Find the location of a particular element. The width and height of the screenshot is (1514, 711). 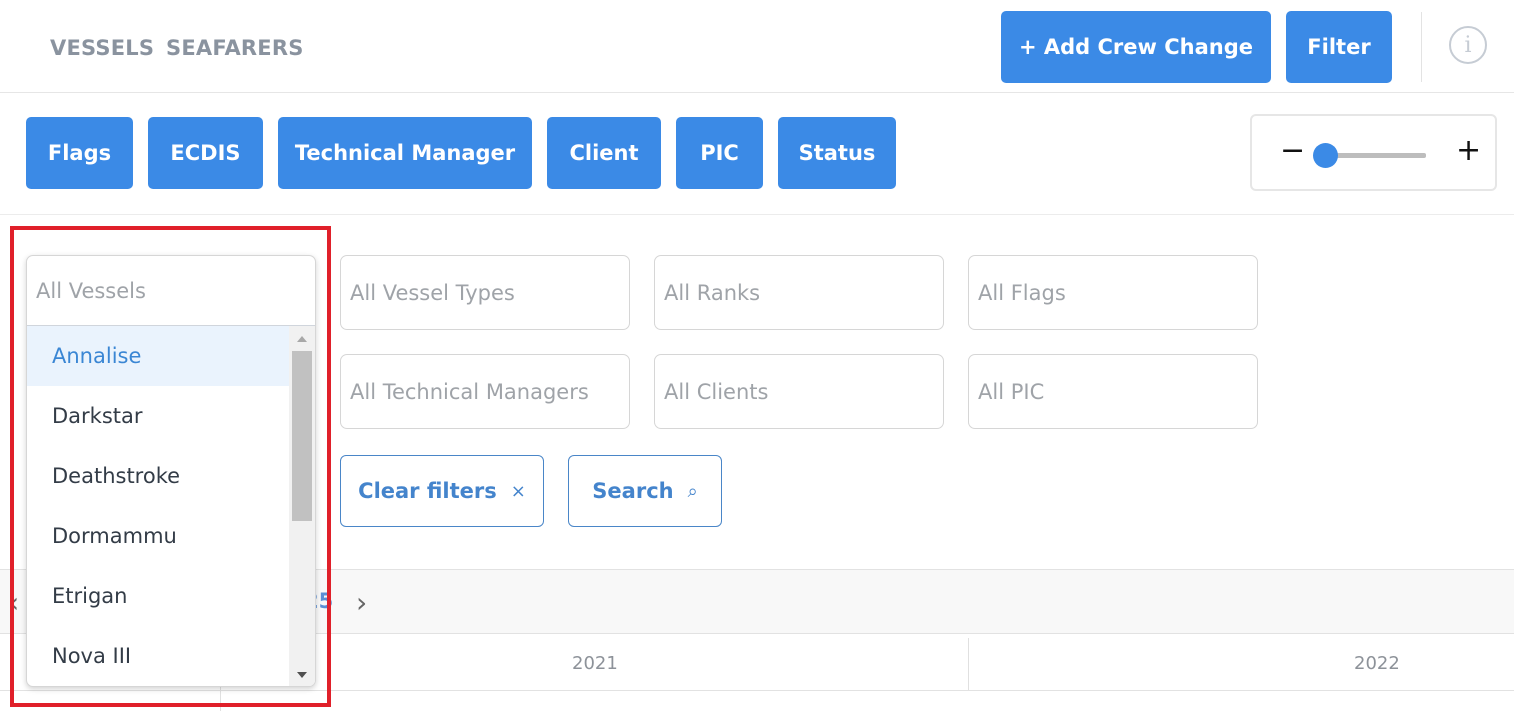

nav-vessels: VESSELS is located at coordinates (102, 48).